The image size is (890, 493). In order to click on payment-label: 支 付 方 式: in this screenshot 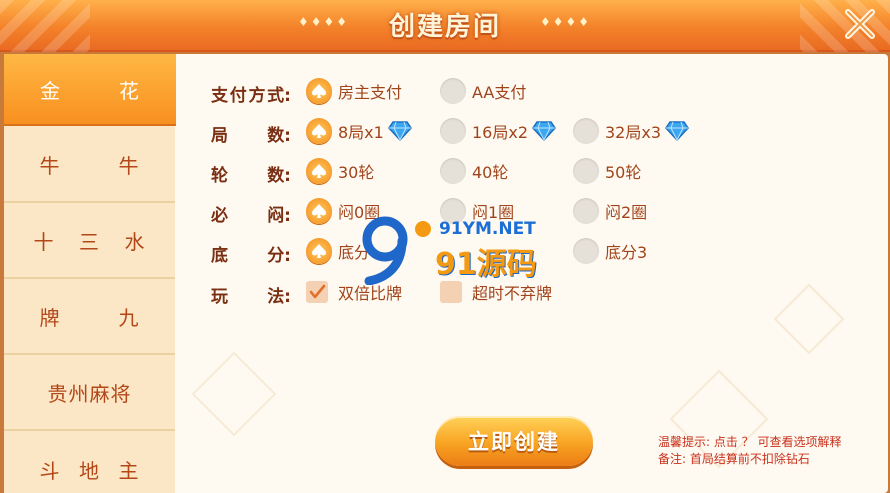, I will do `click(251, 93)`.